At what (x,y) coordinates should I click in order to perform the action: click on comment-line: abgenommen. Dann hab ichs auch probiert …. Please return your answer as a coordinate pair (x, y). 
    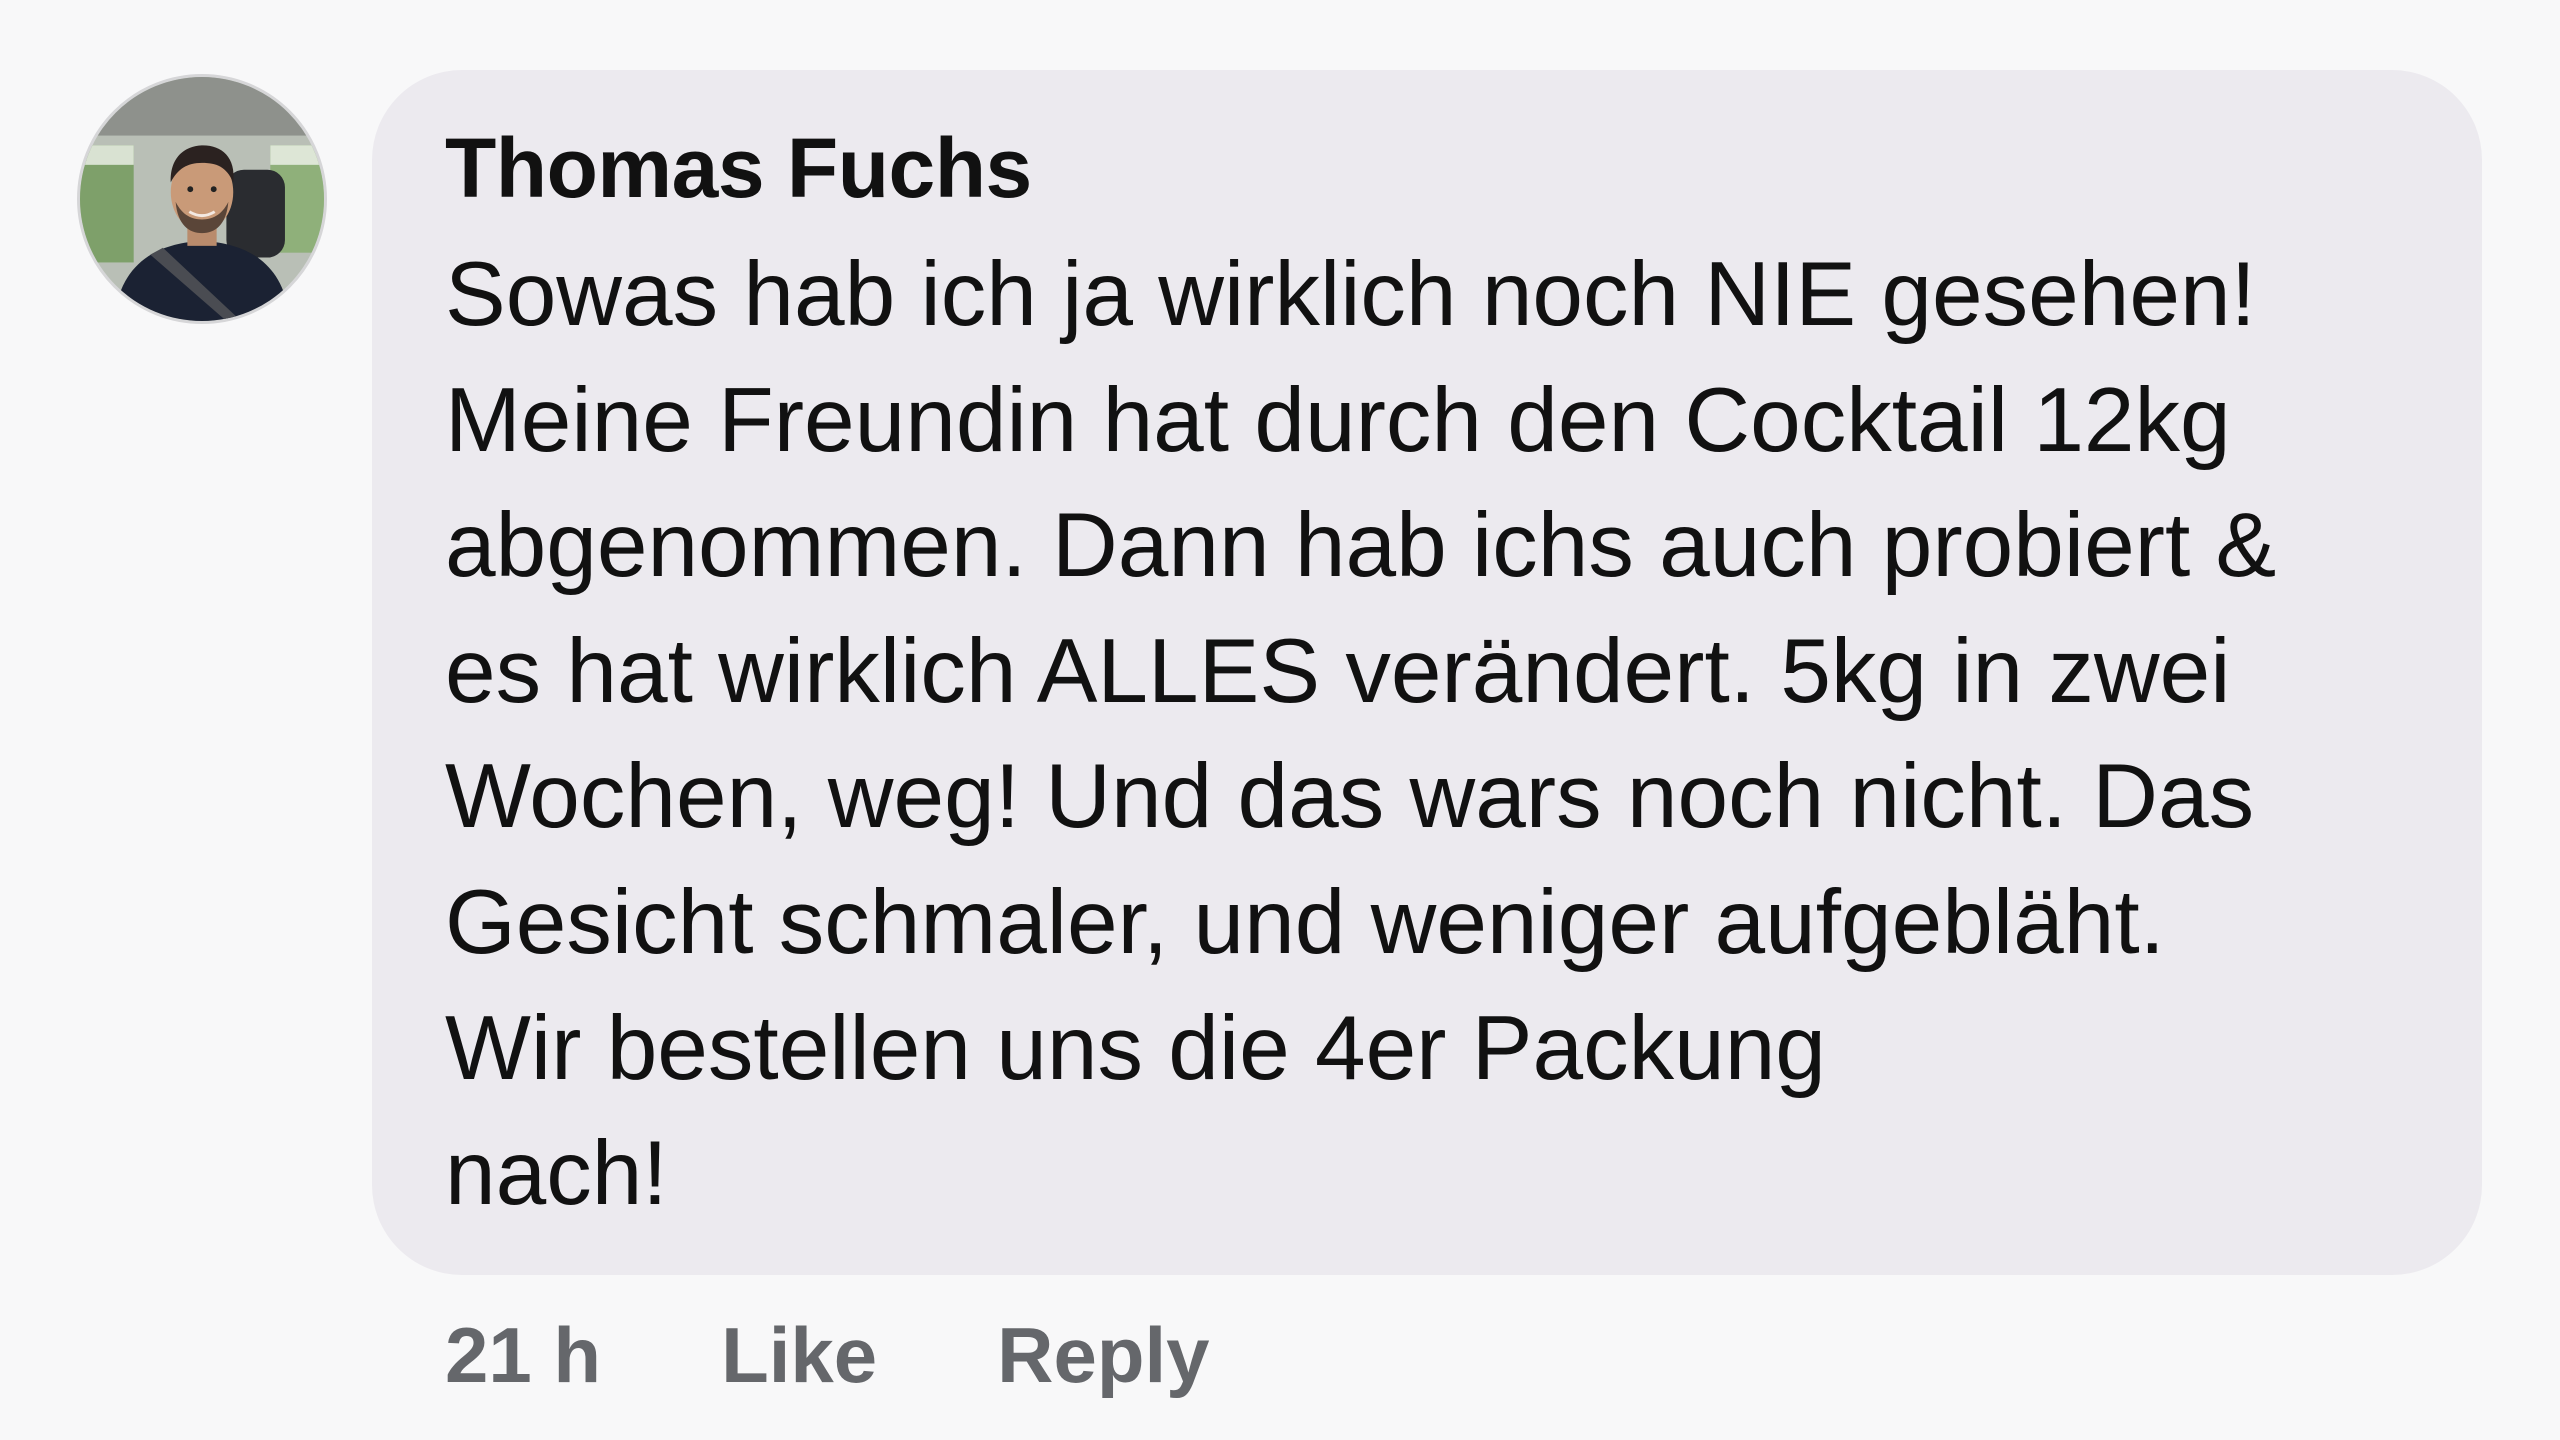
    Looking at the image, I should click on (1361, 546).